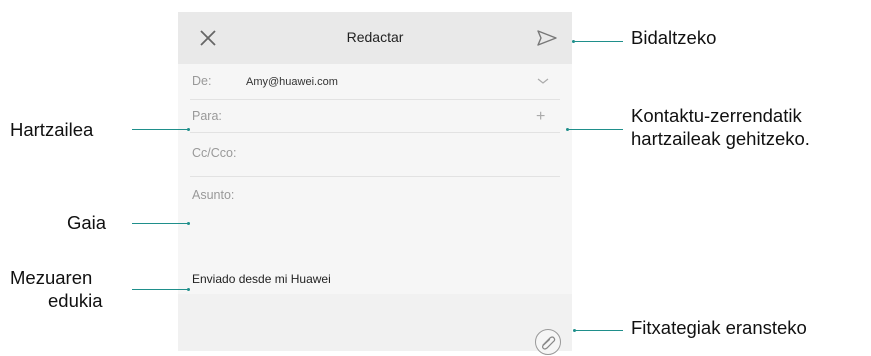  I want to click on from-label: De:, so click(202, 81).